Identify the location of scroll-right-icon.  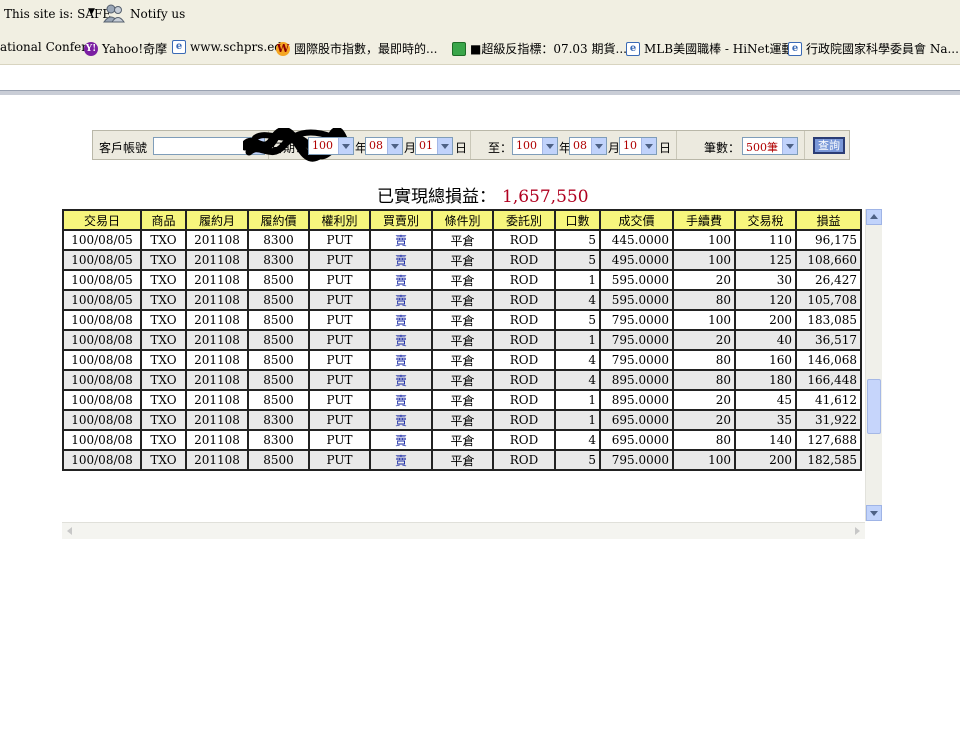
(857, 531).